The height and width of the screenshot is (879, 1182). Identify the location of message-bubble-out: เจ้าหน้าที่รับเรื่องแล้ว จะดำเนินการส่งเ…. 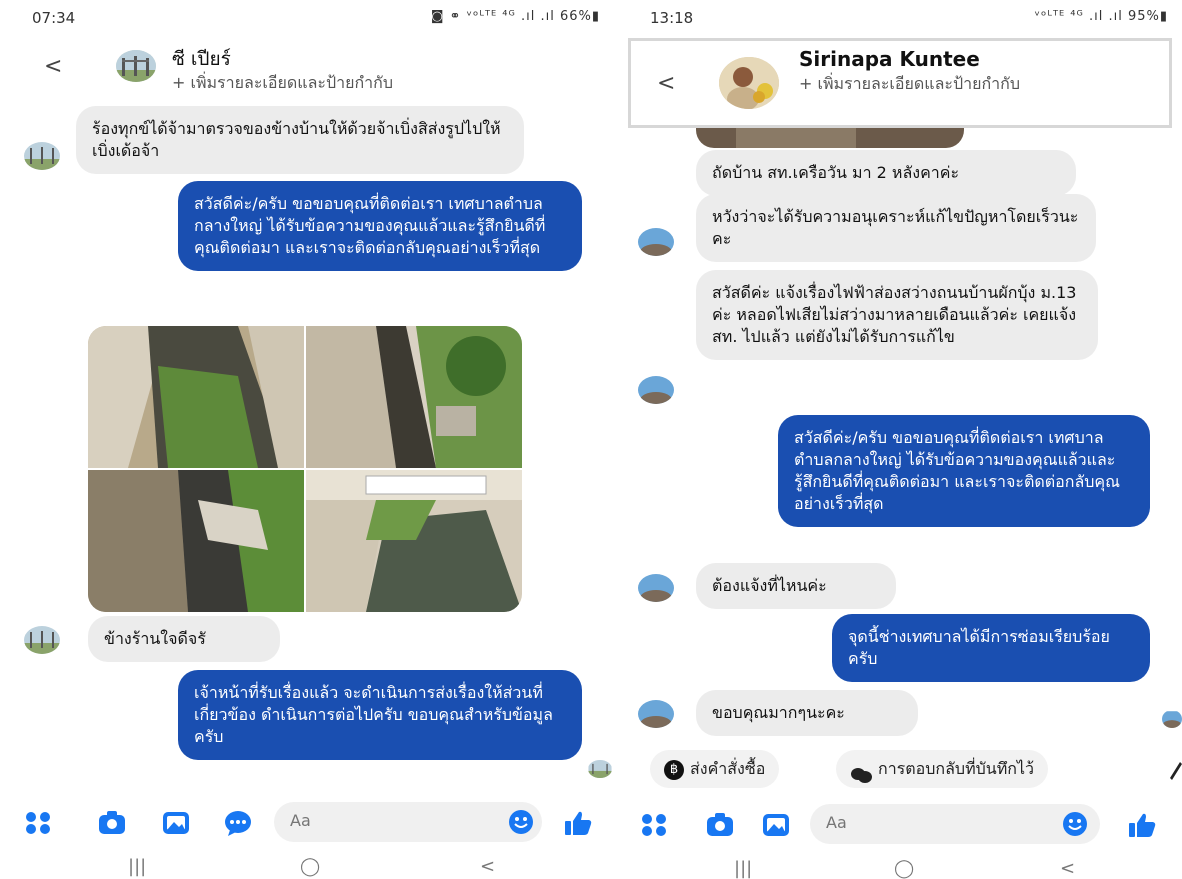
(380, 715).